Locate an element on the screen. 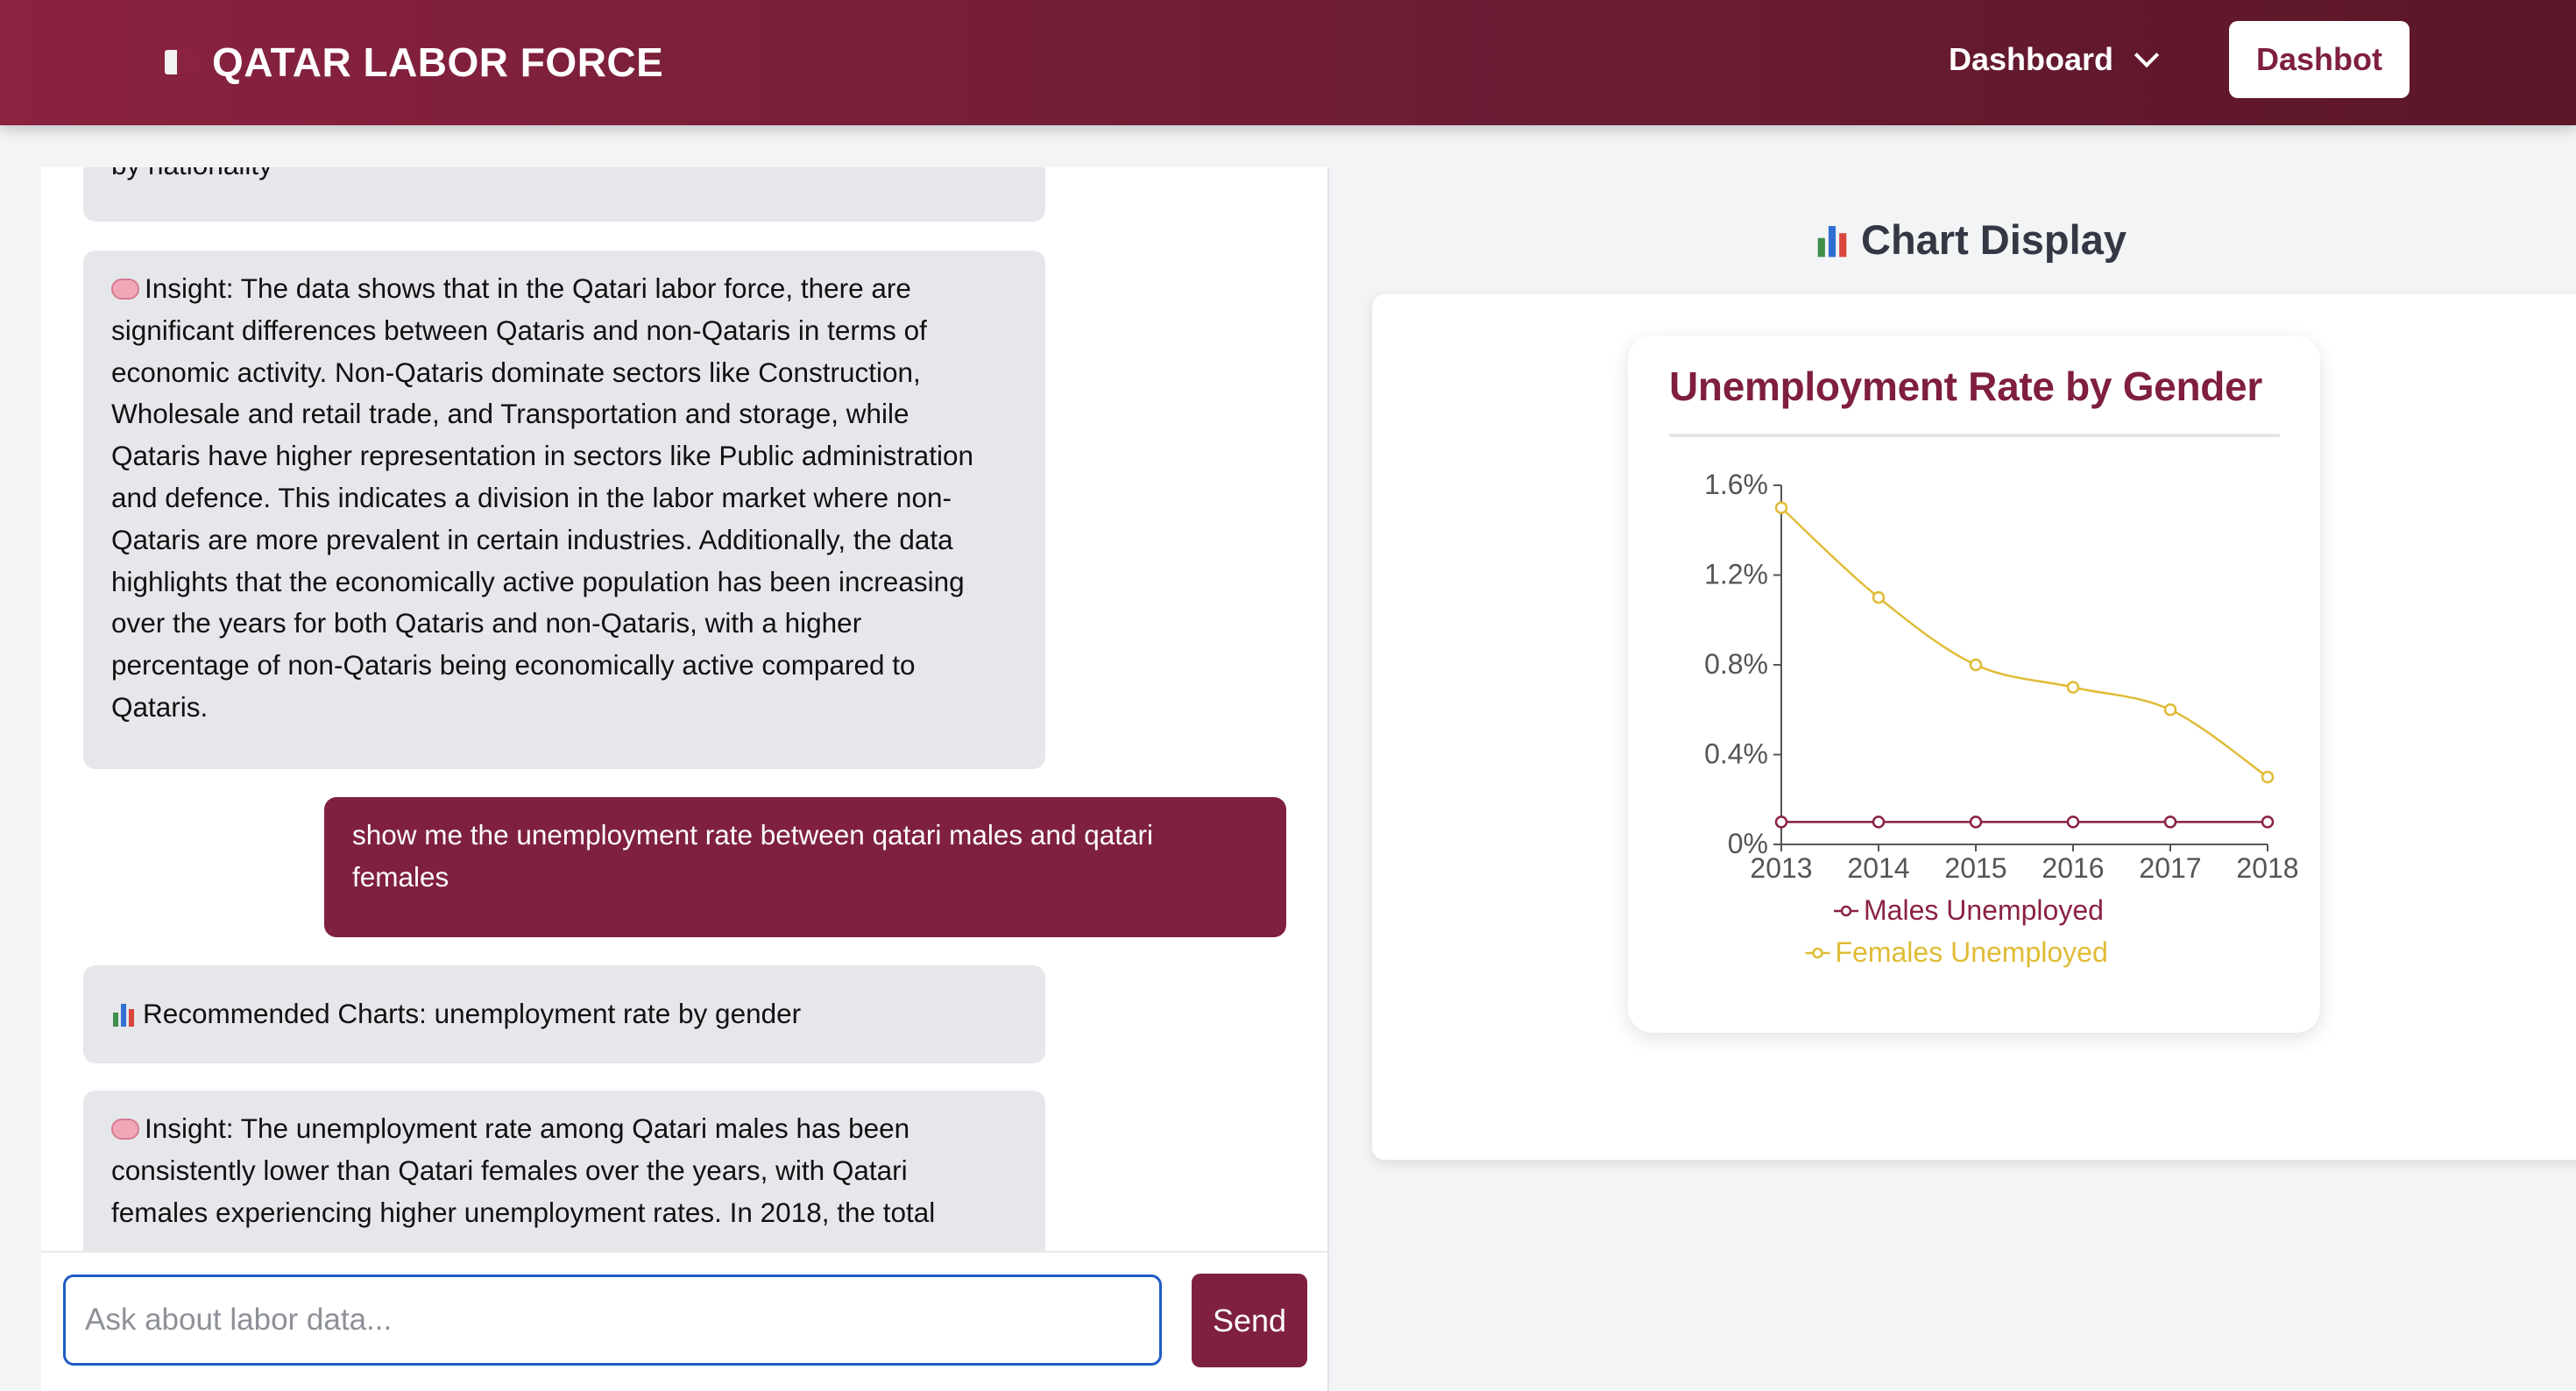  dashboard-dropdown: Dashboard is located at coordinates (2054, 59).